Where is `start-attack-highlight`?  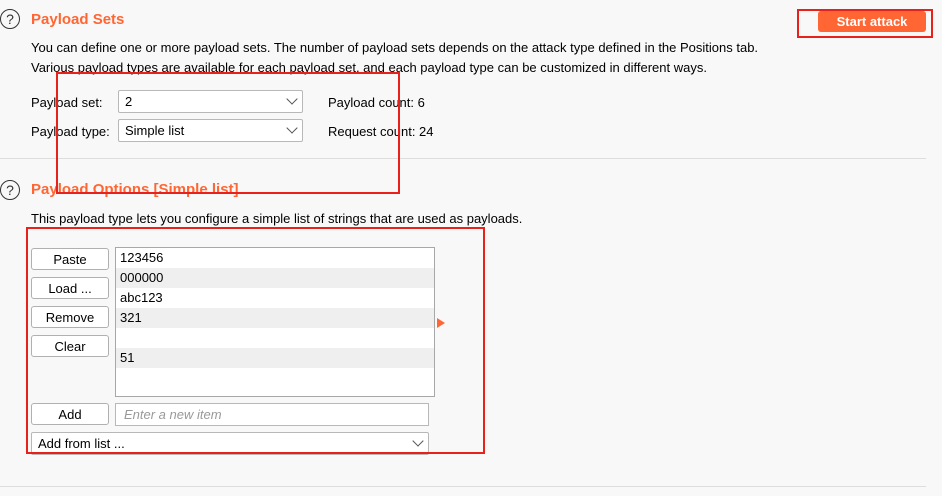 start-attack-highlight is located at coordinates (865, 23).